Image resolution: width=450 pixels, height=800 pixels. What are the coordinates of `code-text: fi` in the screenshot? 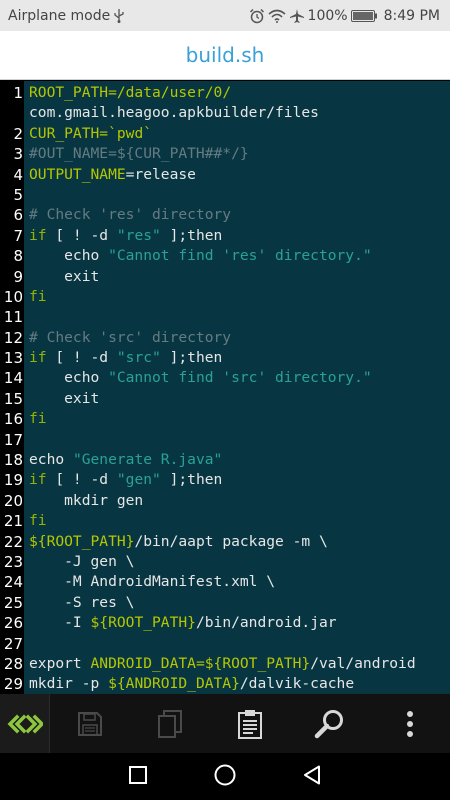 It's located at (38, 419).